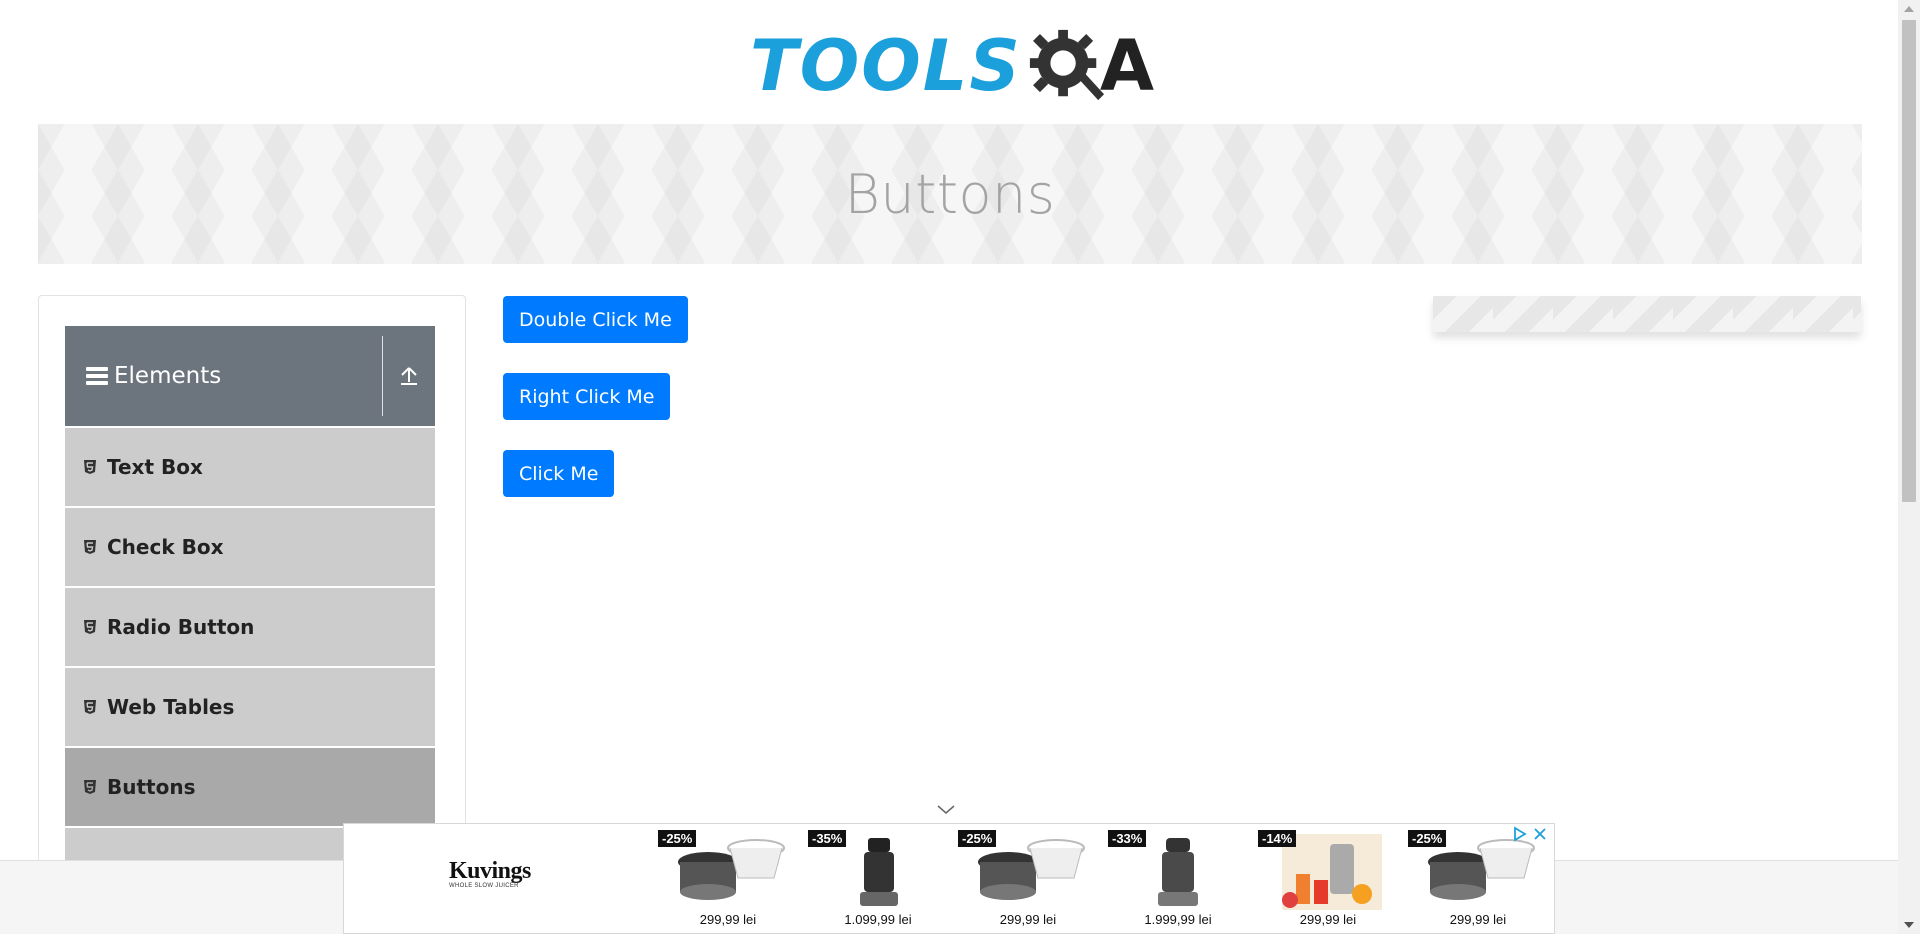 The width and height of the screenshot is (1920, 934). What do you see at coordinates (250, 706) in the screenshot?
I see `sidebar-item-web-tables: Web Tables` at bounding box center [250, 706].